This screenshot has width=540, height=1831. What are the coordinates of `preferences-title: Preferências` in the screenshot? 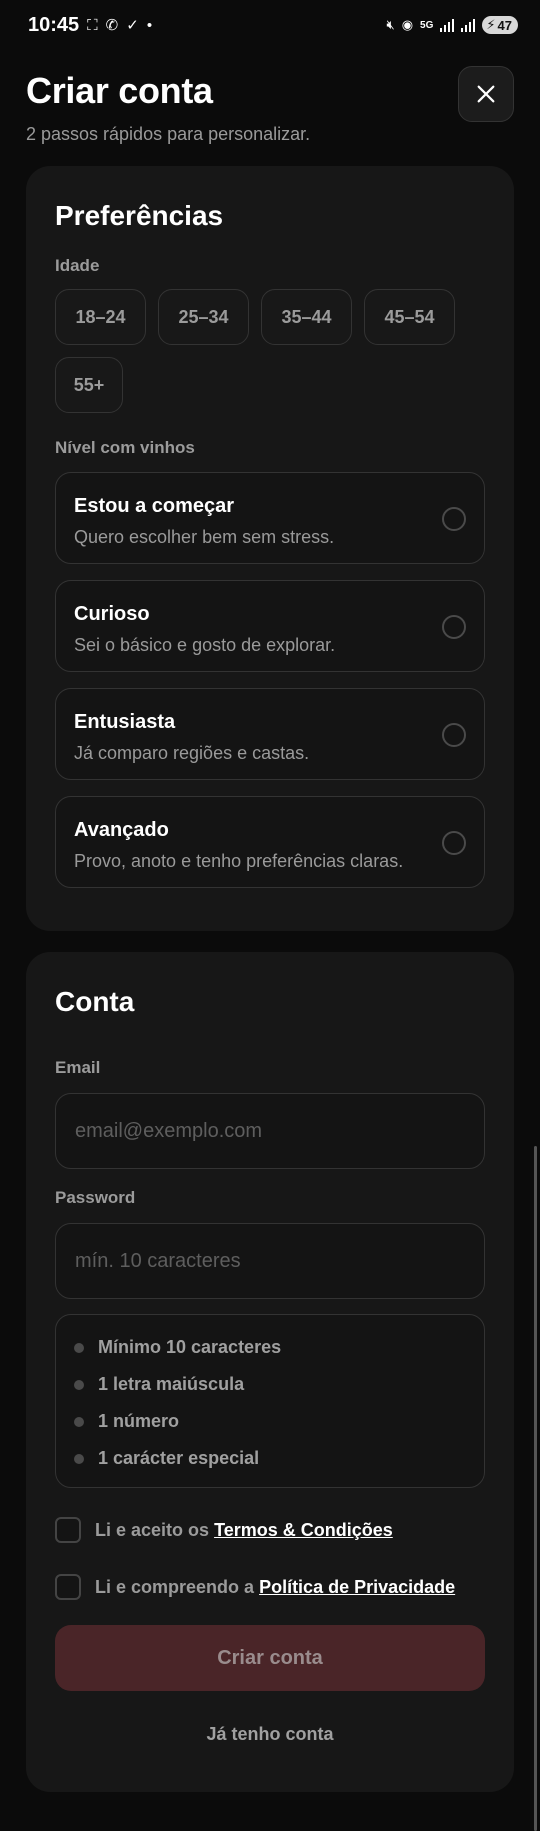 It's located at (139, 215).